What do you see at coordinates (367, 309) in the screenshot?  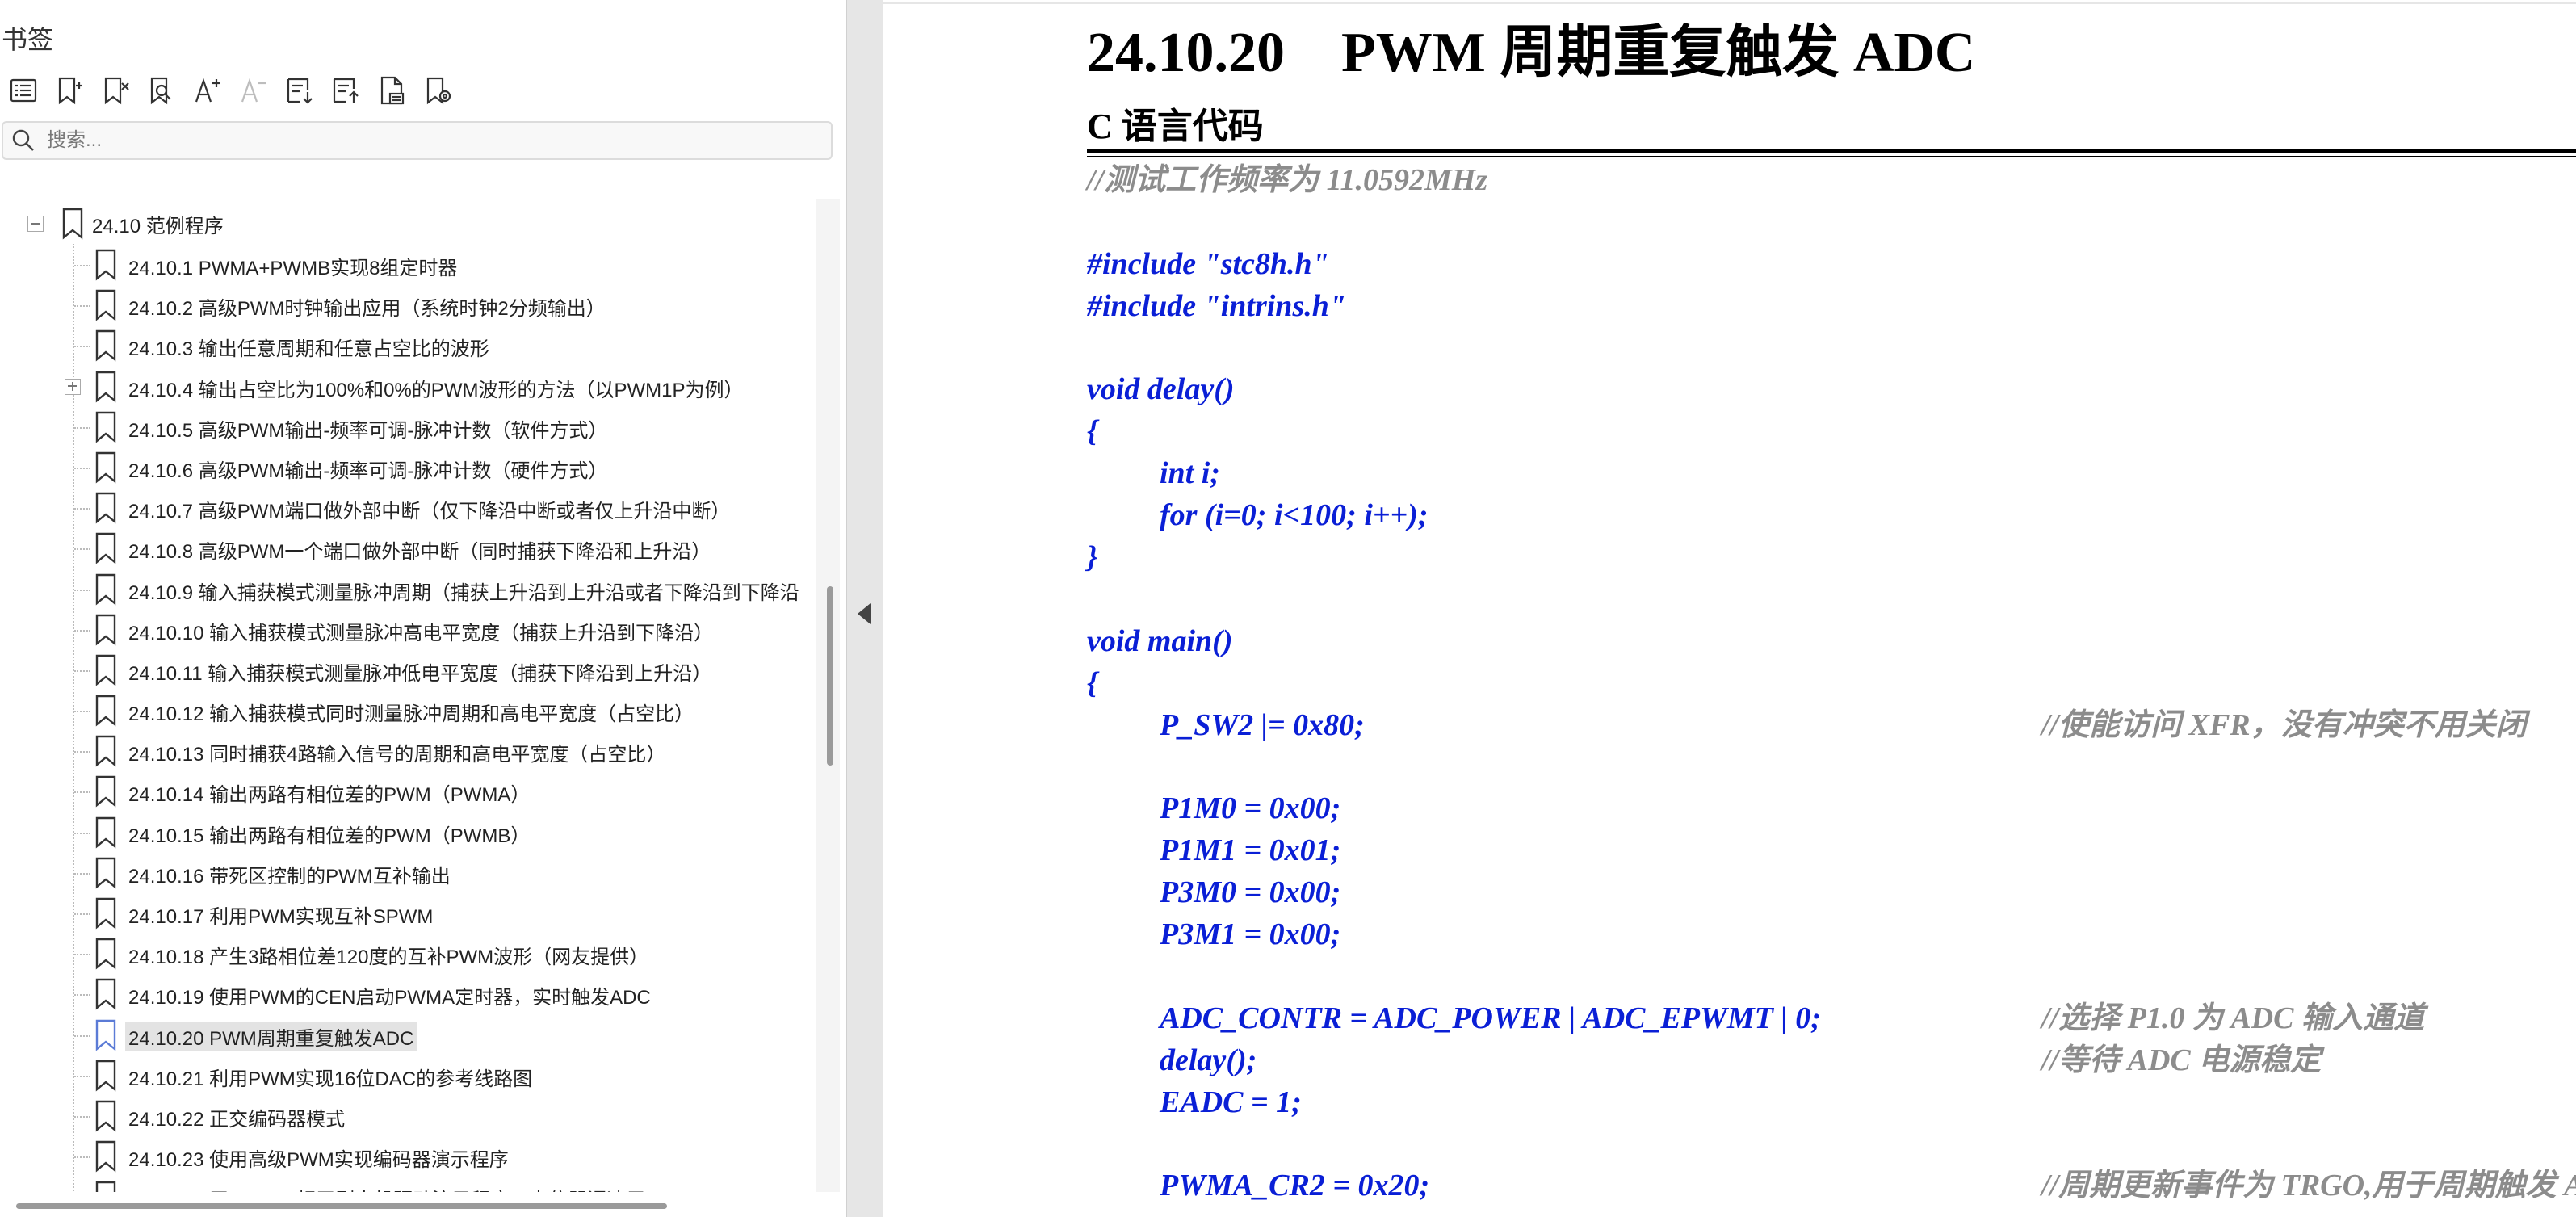 I see `tree-item-label: 24.10.2 高级PWM时钟输出应用（系统时钟2分频输出）` at bounding box center [367, 309].